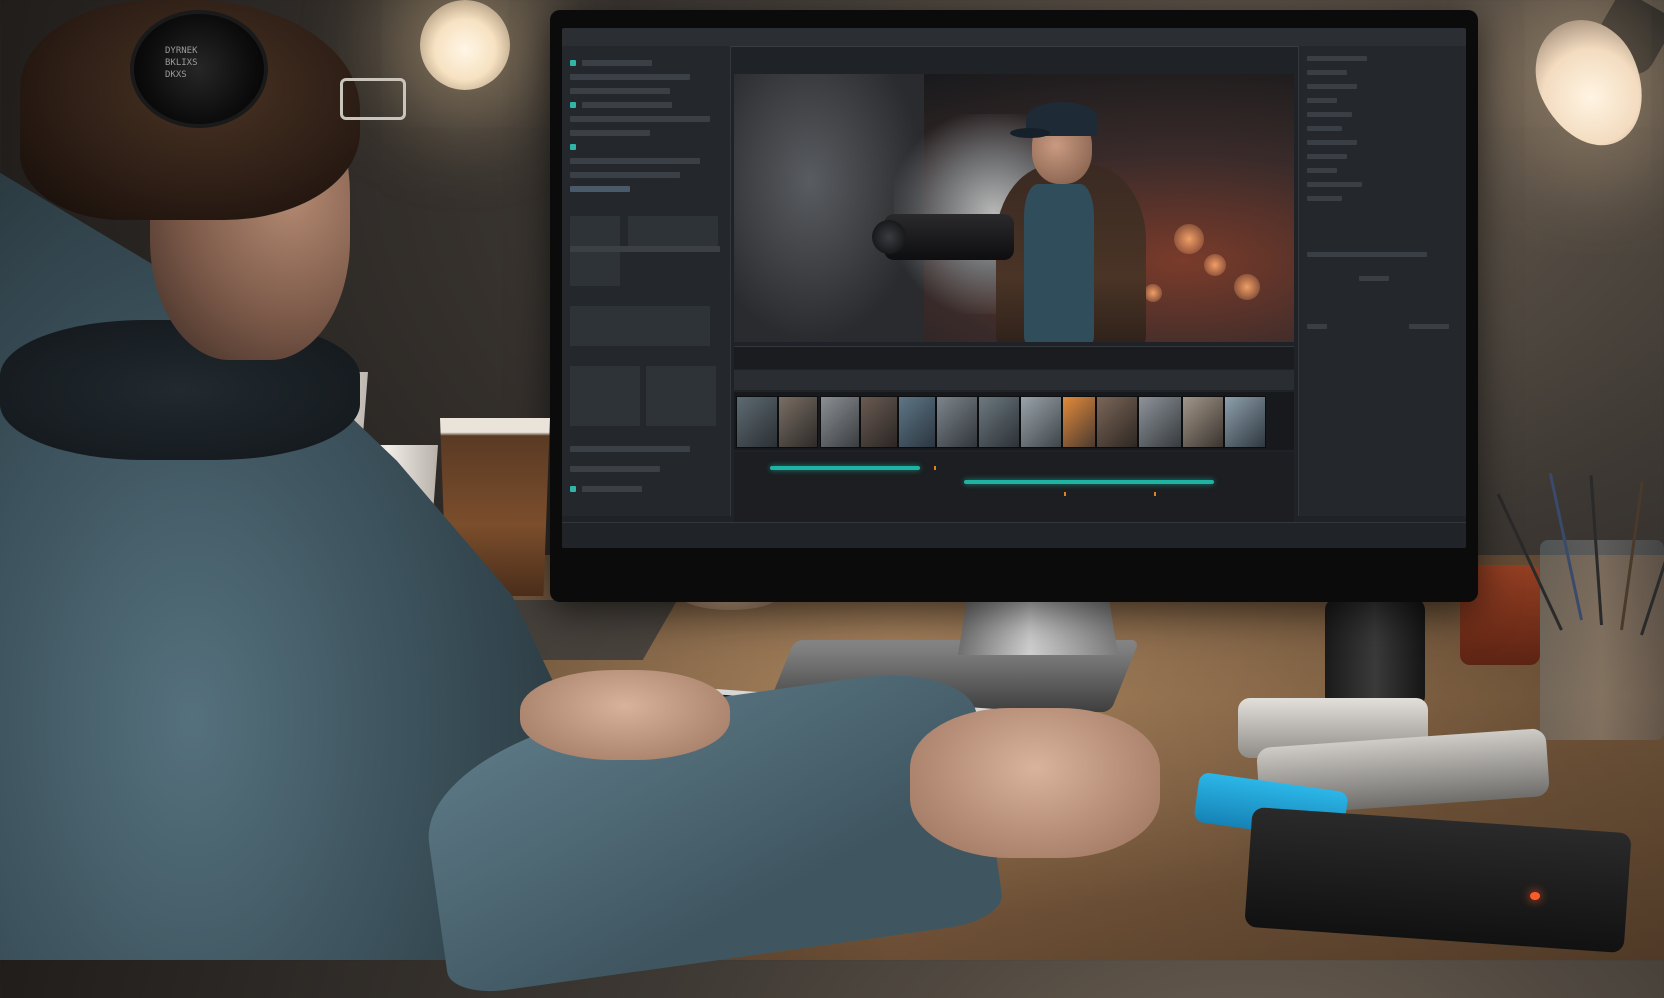 The width and height of the screenshot is (1664, 998). Describe the element at coordinates (625, 715) in the screenshot. I see `left-hand` at that location.